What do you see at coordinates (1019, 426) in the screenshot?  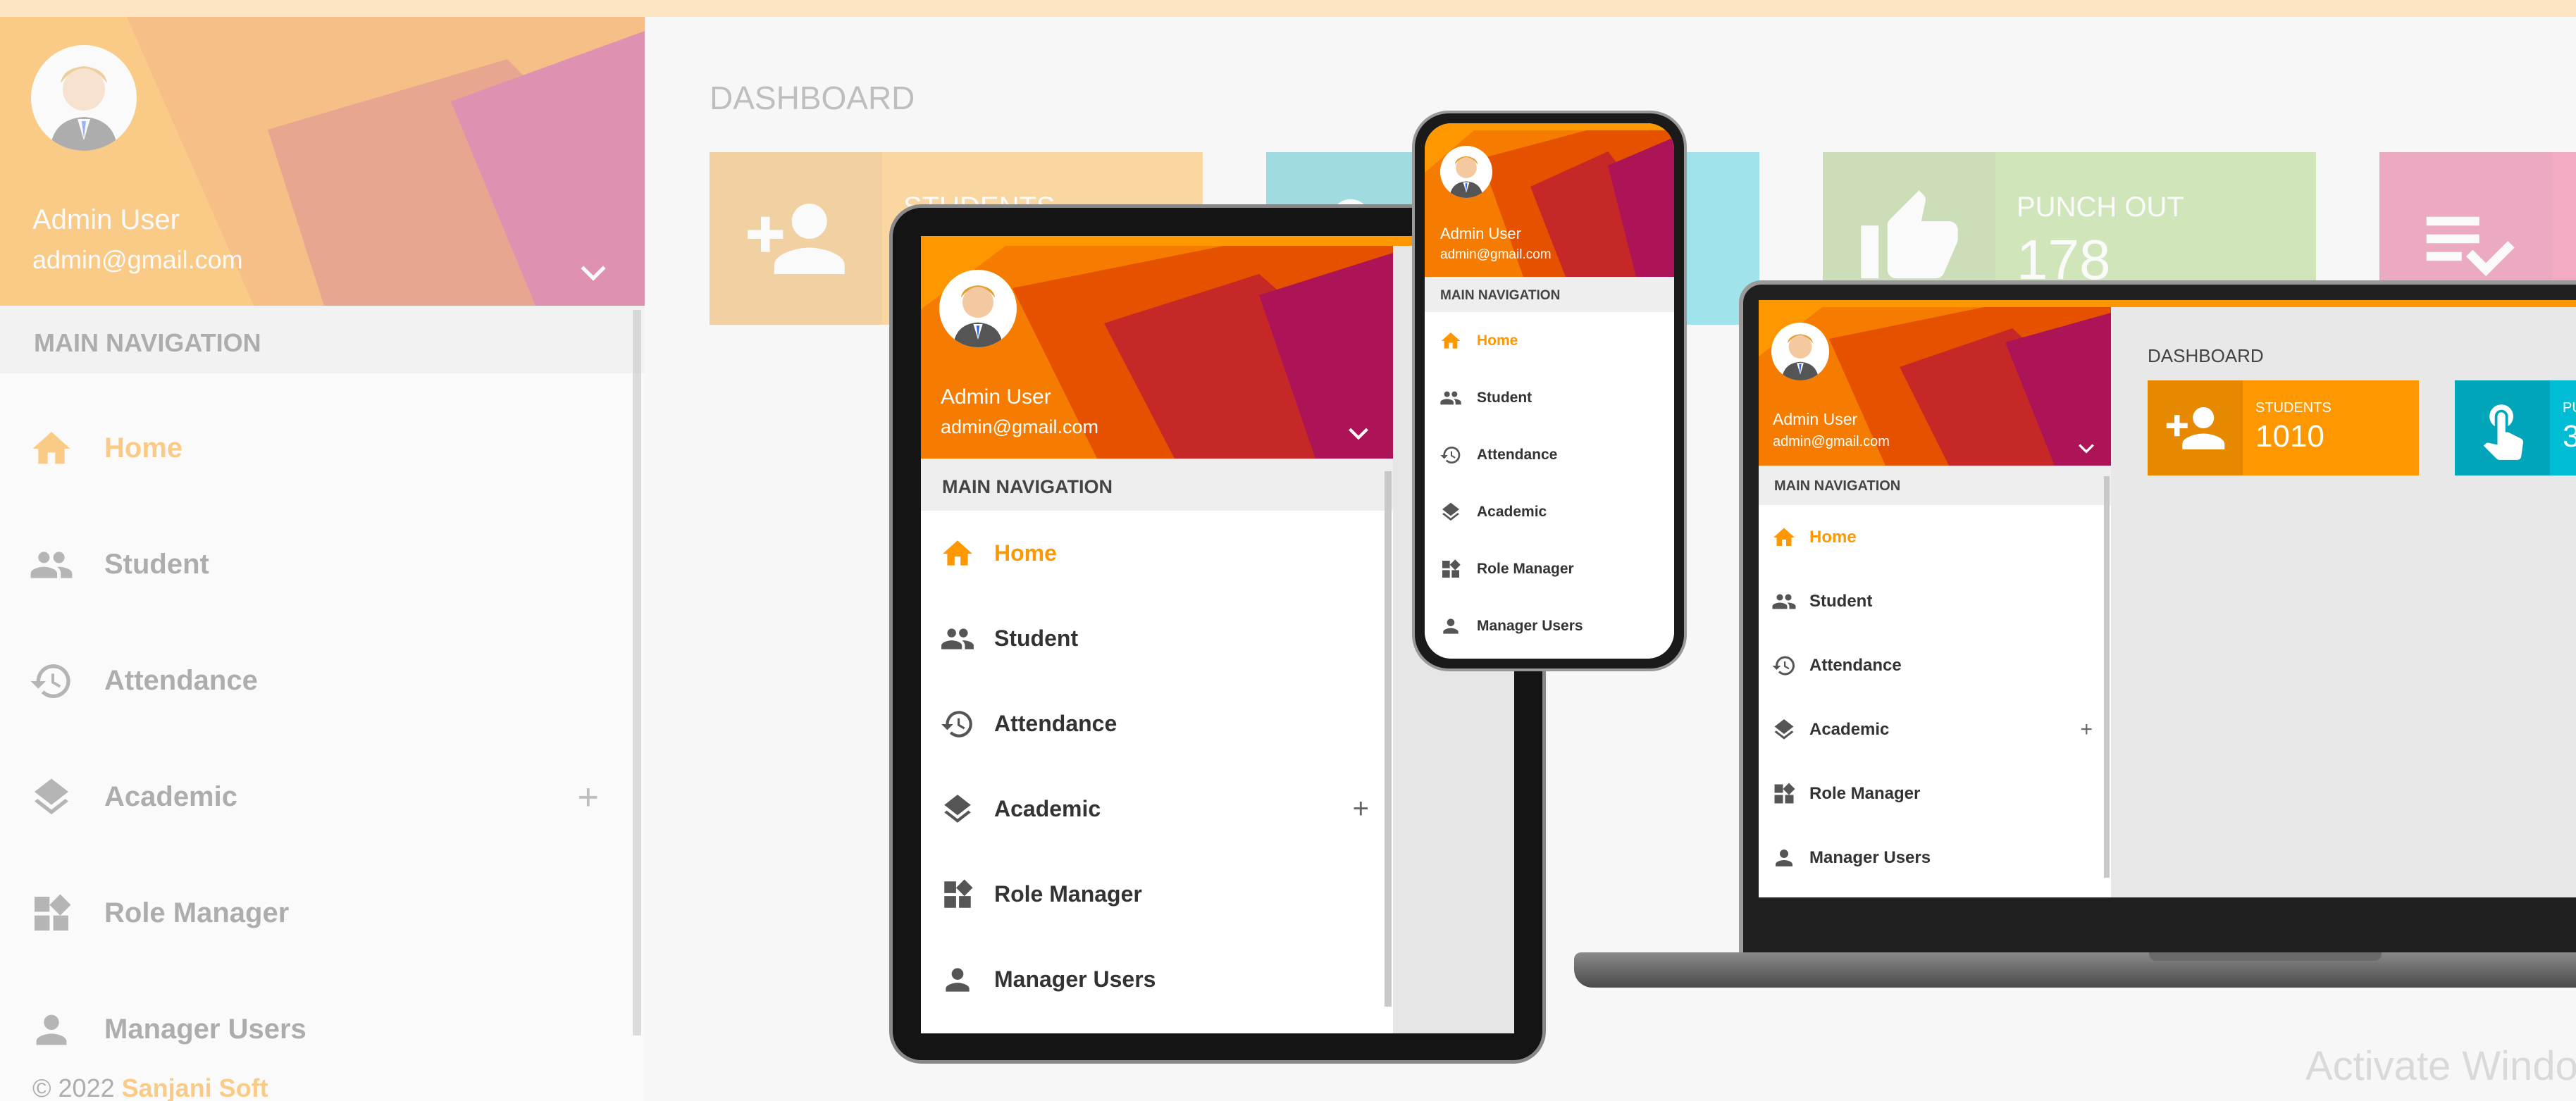 I see `user-email: admin@gmail.com` at bounding box center [1019, 426].